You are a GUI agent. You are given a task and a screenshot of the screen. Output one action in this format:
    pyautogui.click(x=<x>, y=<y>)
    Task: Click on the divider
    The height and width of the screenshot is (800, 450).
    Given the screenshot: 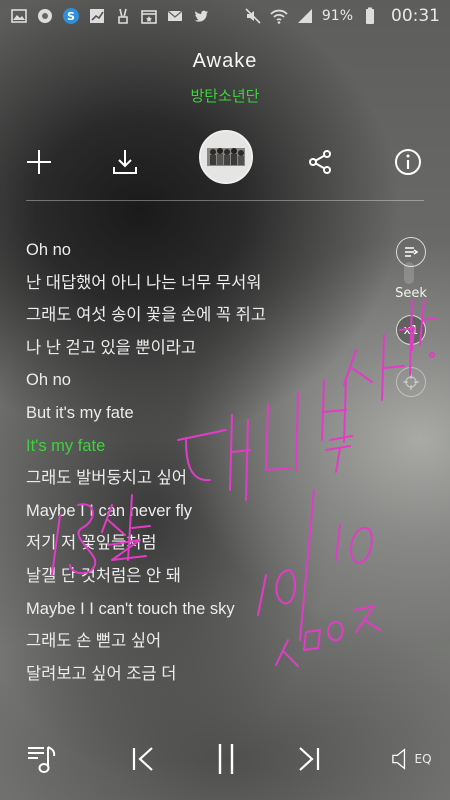 What is the action you would take?
    pyautogui.click(x=225, y=200)
    